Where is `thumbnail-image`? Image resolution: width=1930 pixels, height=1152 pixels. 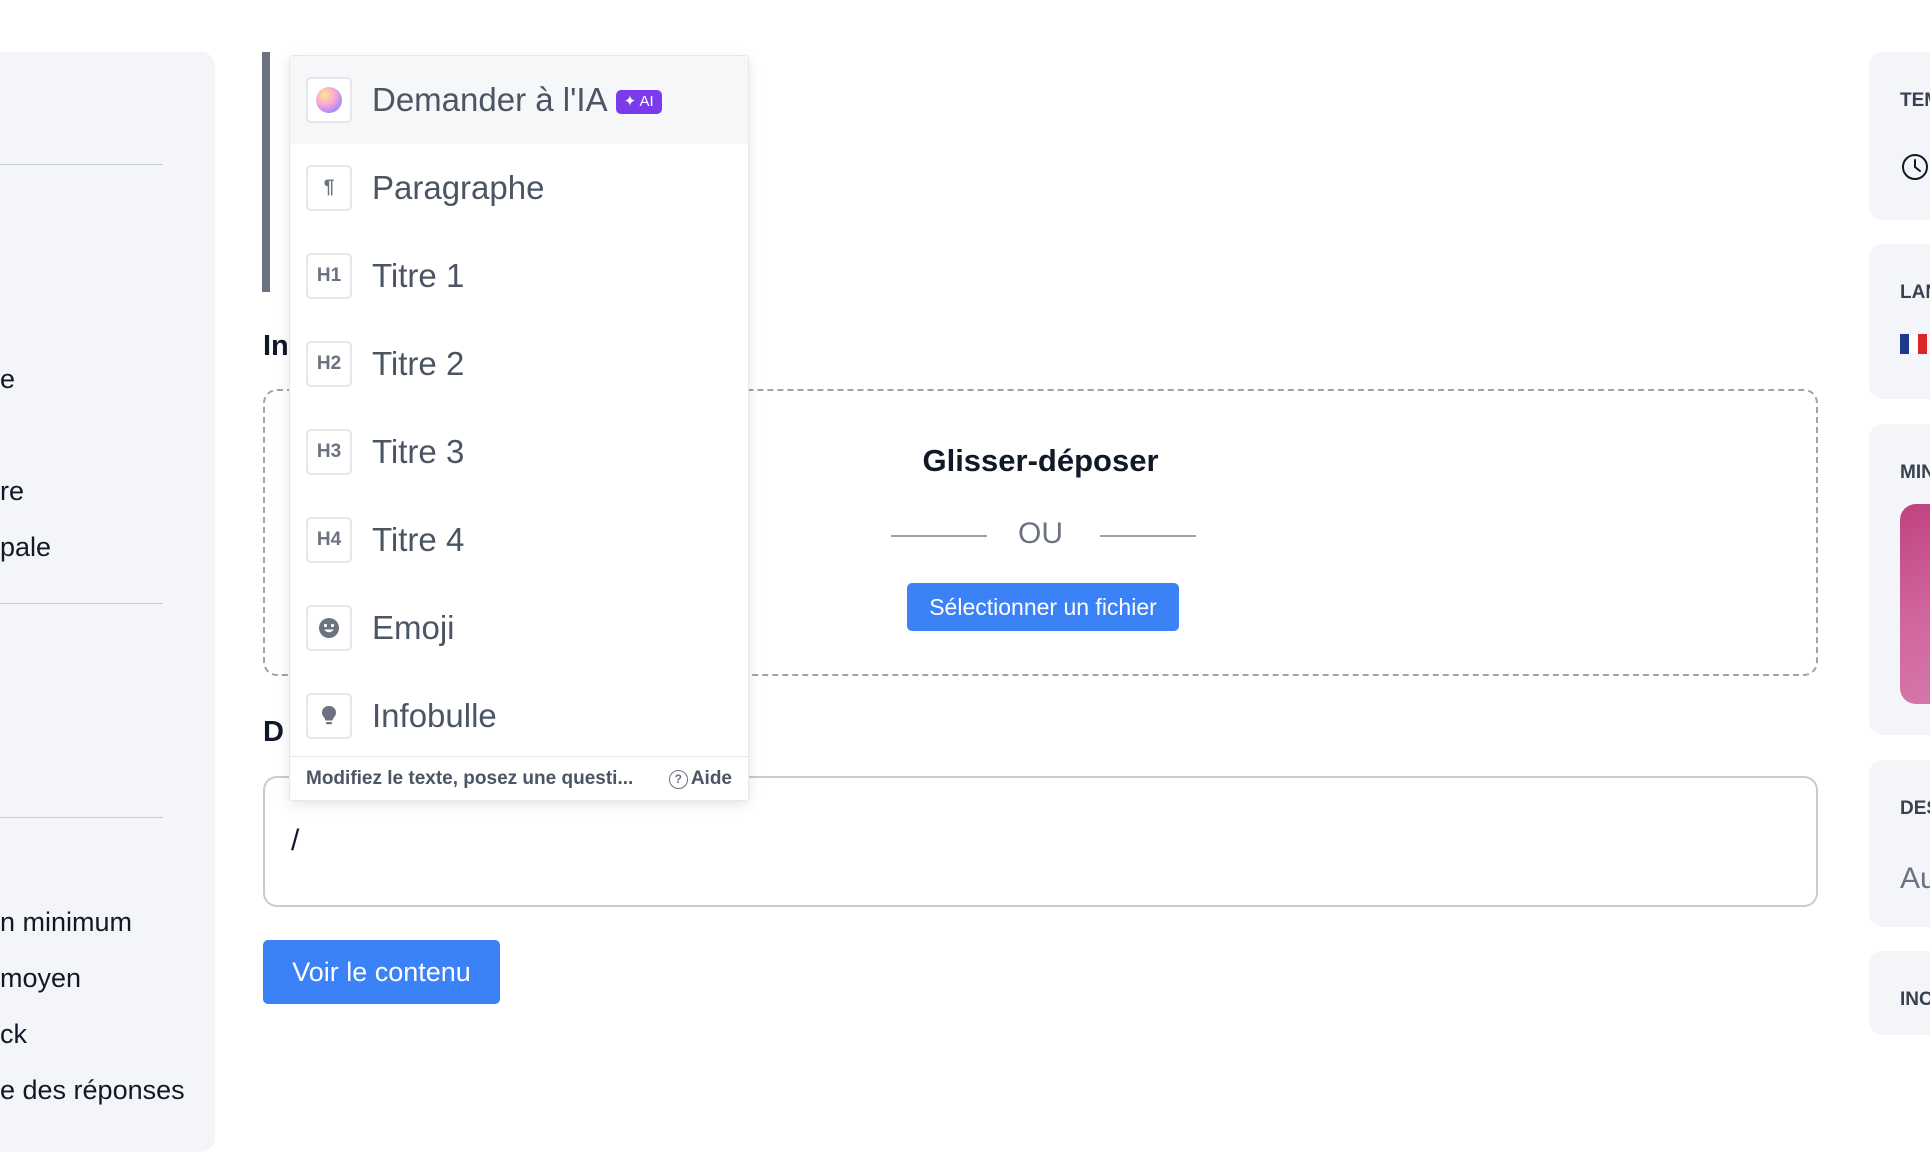
thumbnail-image is located at coordinates (1915, 604).